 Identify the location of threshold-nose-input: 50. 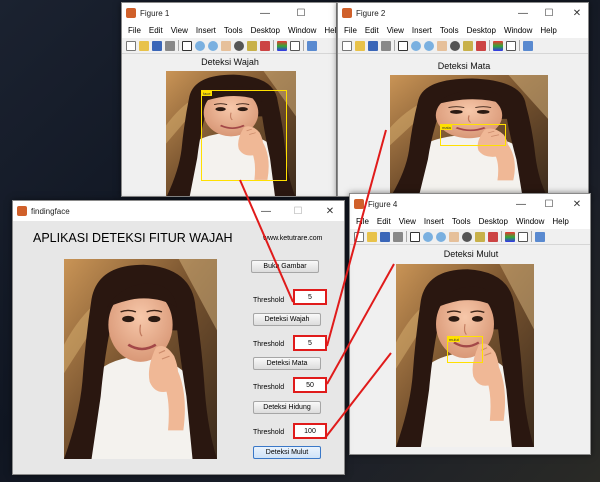
(310, 385).